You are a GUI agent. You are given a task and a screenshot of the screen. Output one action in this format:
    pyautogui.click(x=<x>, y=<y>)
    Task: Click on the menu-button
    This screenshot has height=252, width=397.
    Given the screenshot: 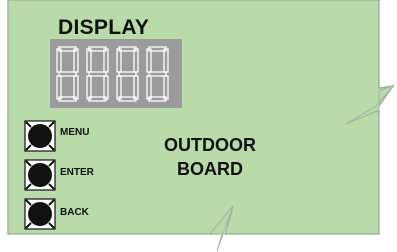 What is the action you would take?
    pyautogui.click(x=40, y=136)
    